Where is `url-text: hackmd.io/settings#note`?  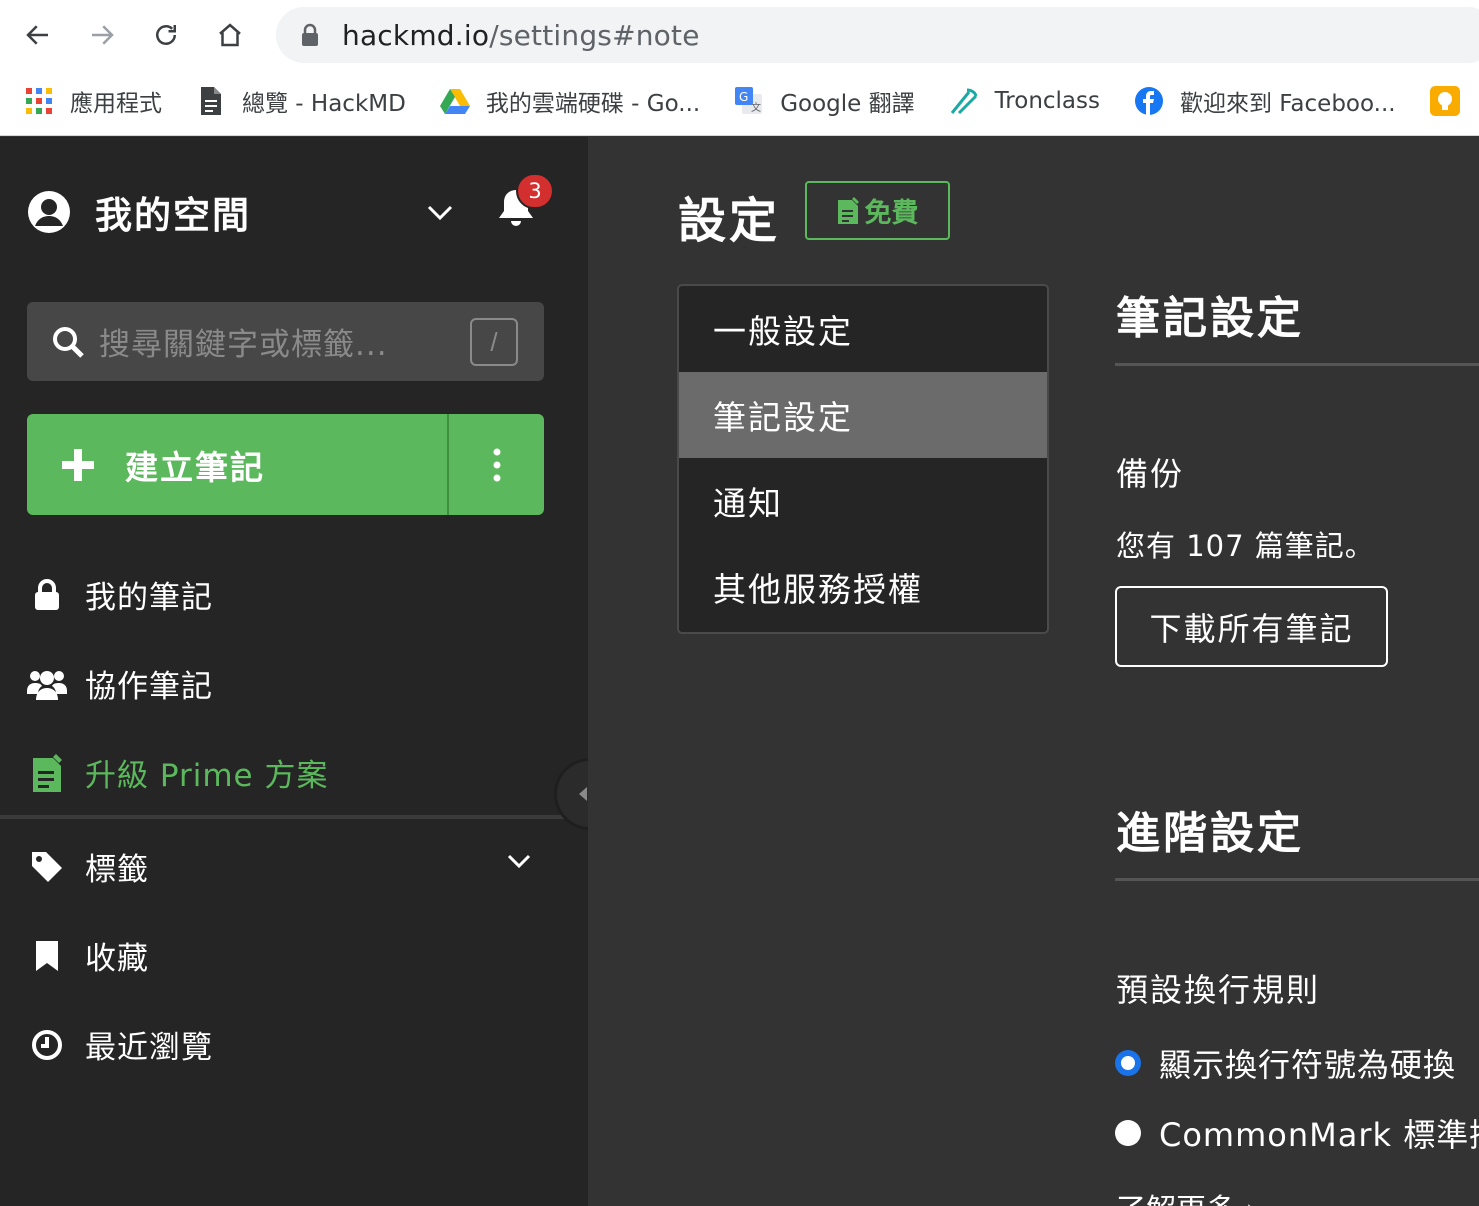 url-text: hackmd.io/settings#note is located at coordinates (521, 35).